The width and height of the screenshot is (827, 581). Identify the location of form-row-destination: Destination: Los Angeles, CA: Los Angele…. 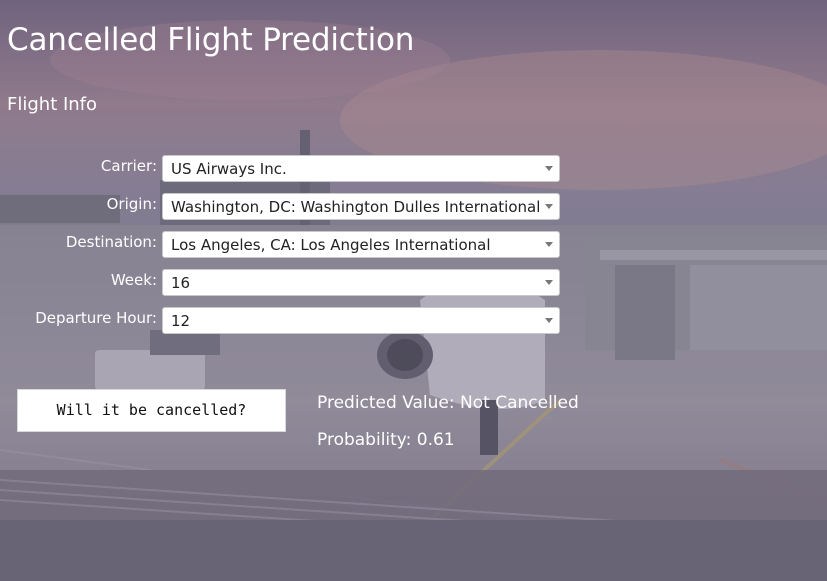
(280, 244).